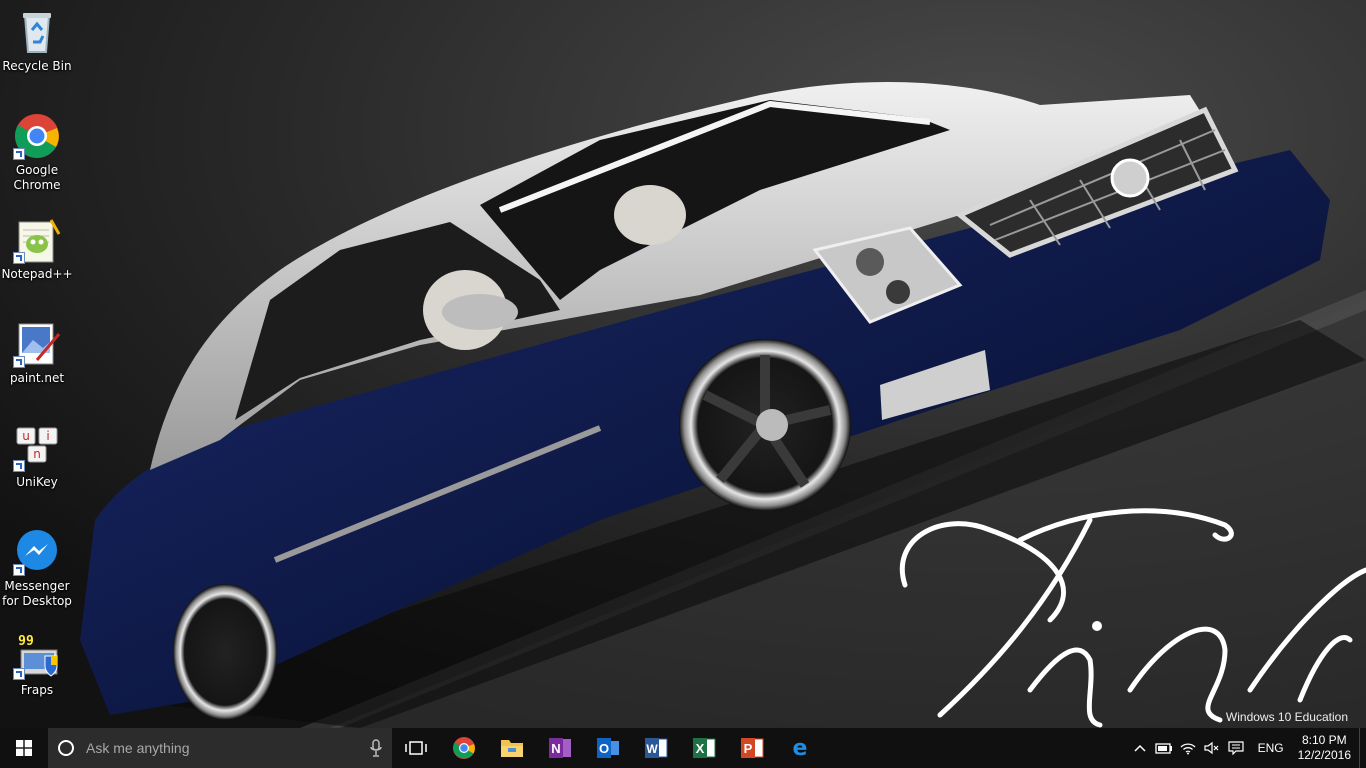 The width and height of the screenshot is (1366, 768). I want to click on desktop-icon-recycle-bin: Recycle Bin, so click(37, 41).